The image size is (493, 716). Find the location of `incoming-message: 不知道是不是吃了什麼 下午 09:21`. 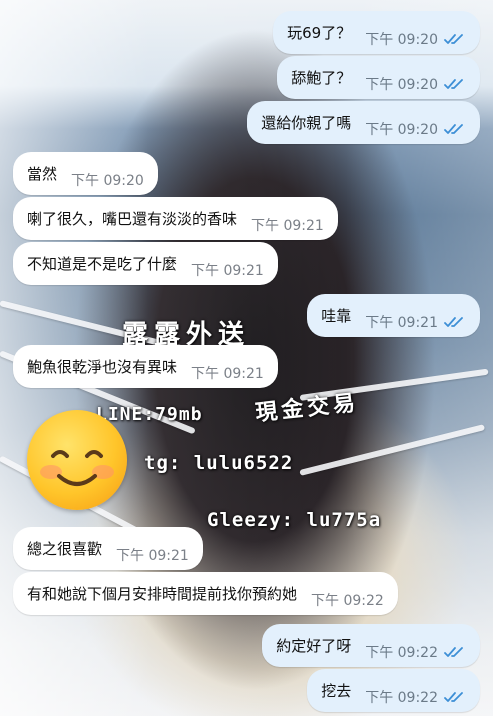

incoming-message: 不知道是不是吃了什麼 下午 09:21 is located at coordinates (145, 263).